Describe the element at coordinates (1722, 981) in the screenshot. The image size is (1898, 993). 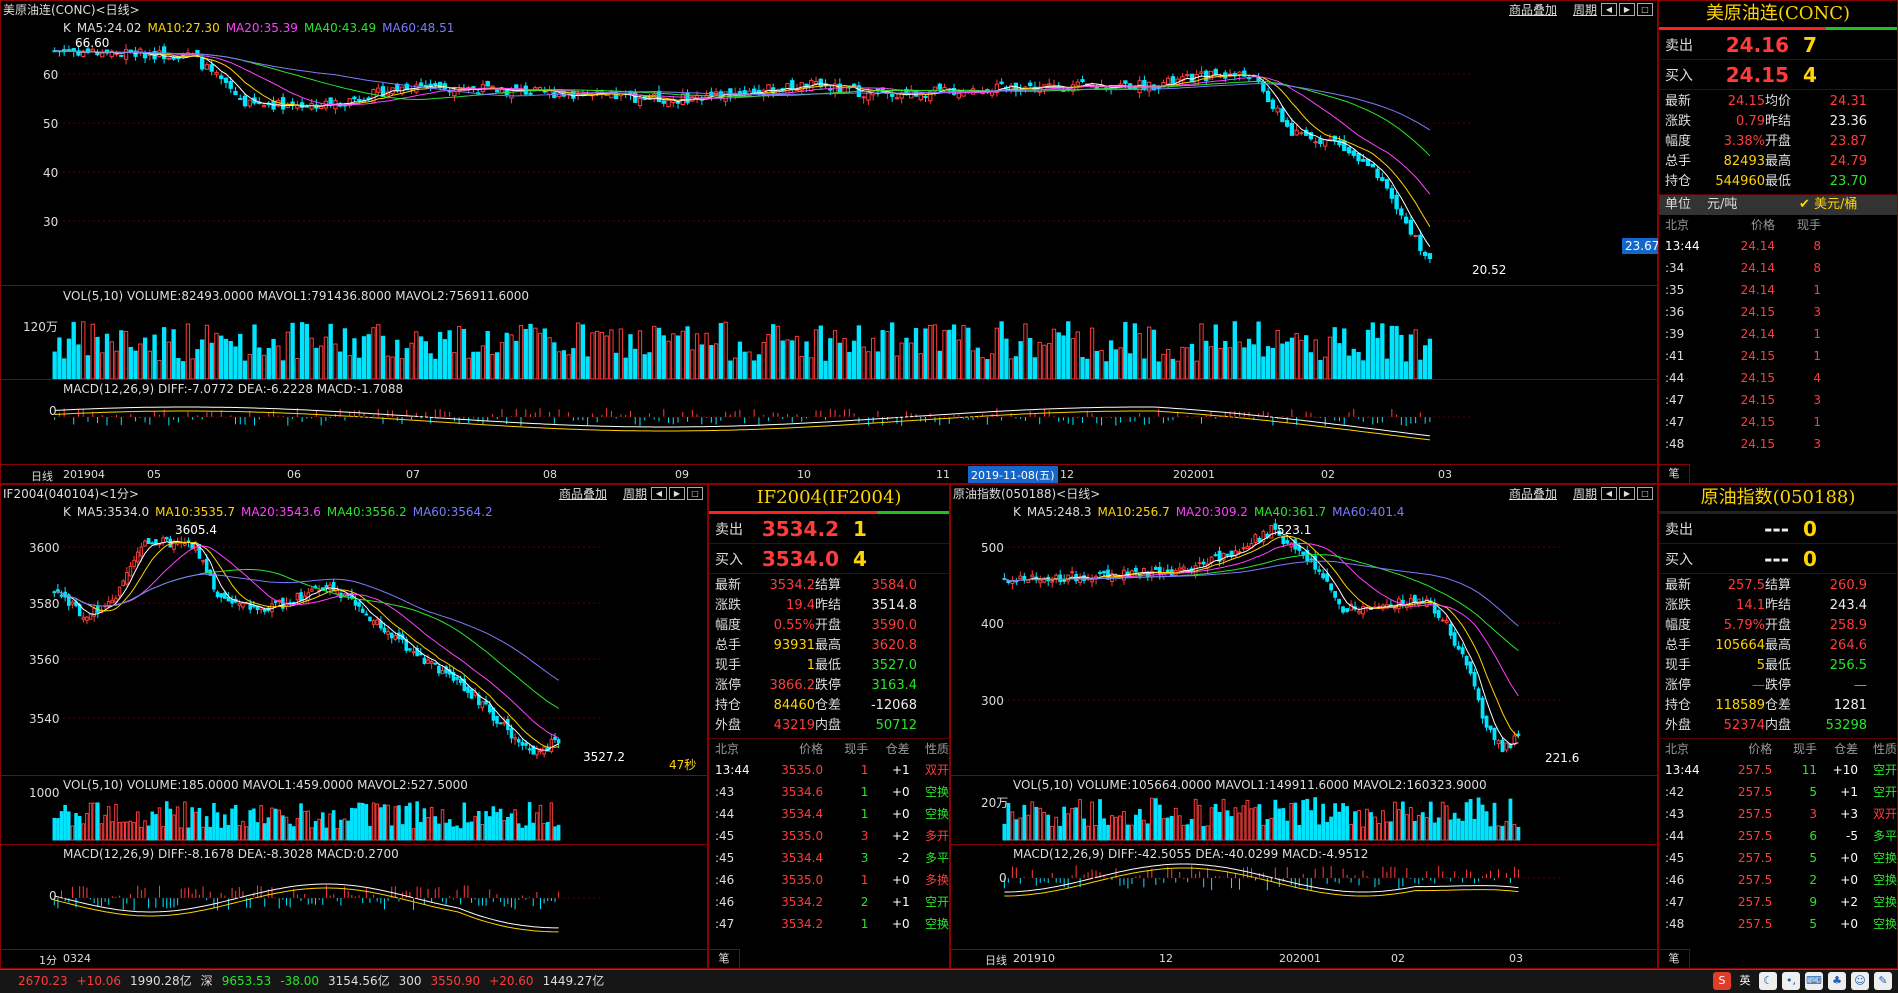
I see `sogou-icon: S` at that location.